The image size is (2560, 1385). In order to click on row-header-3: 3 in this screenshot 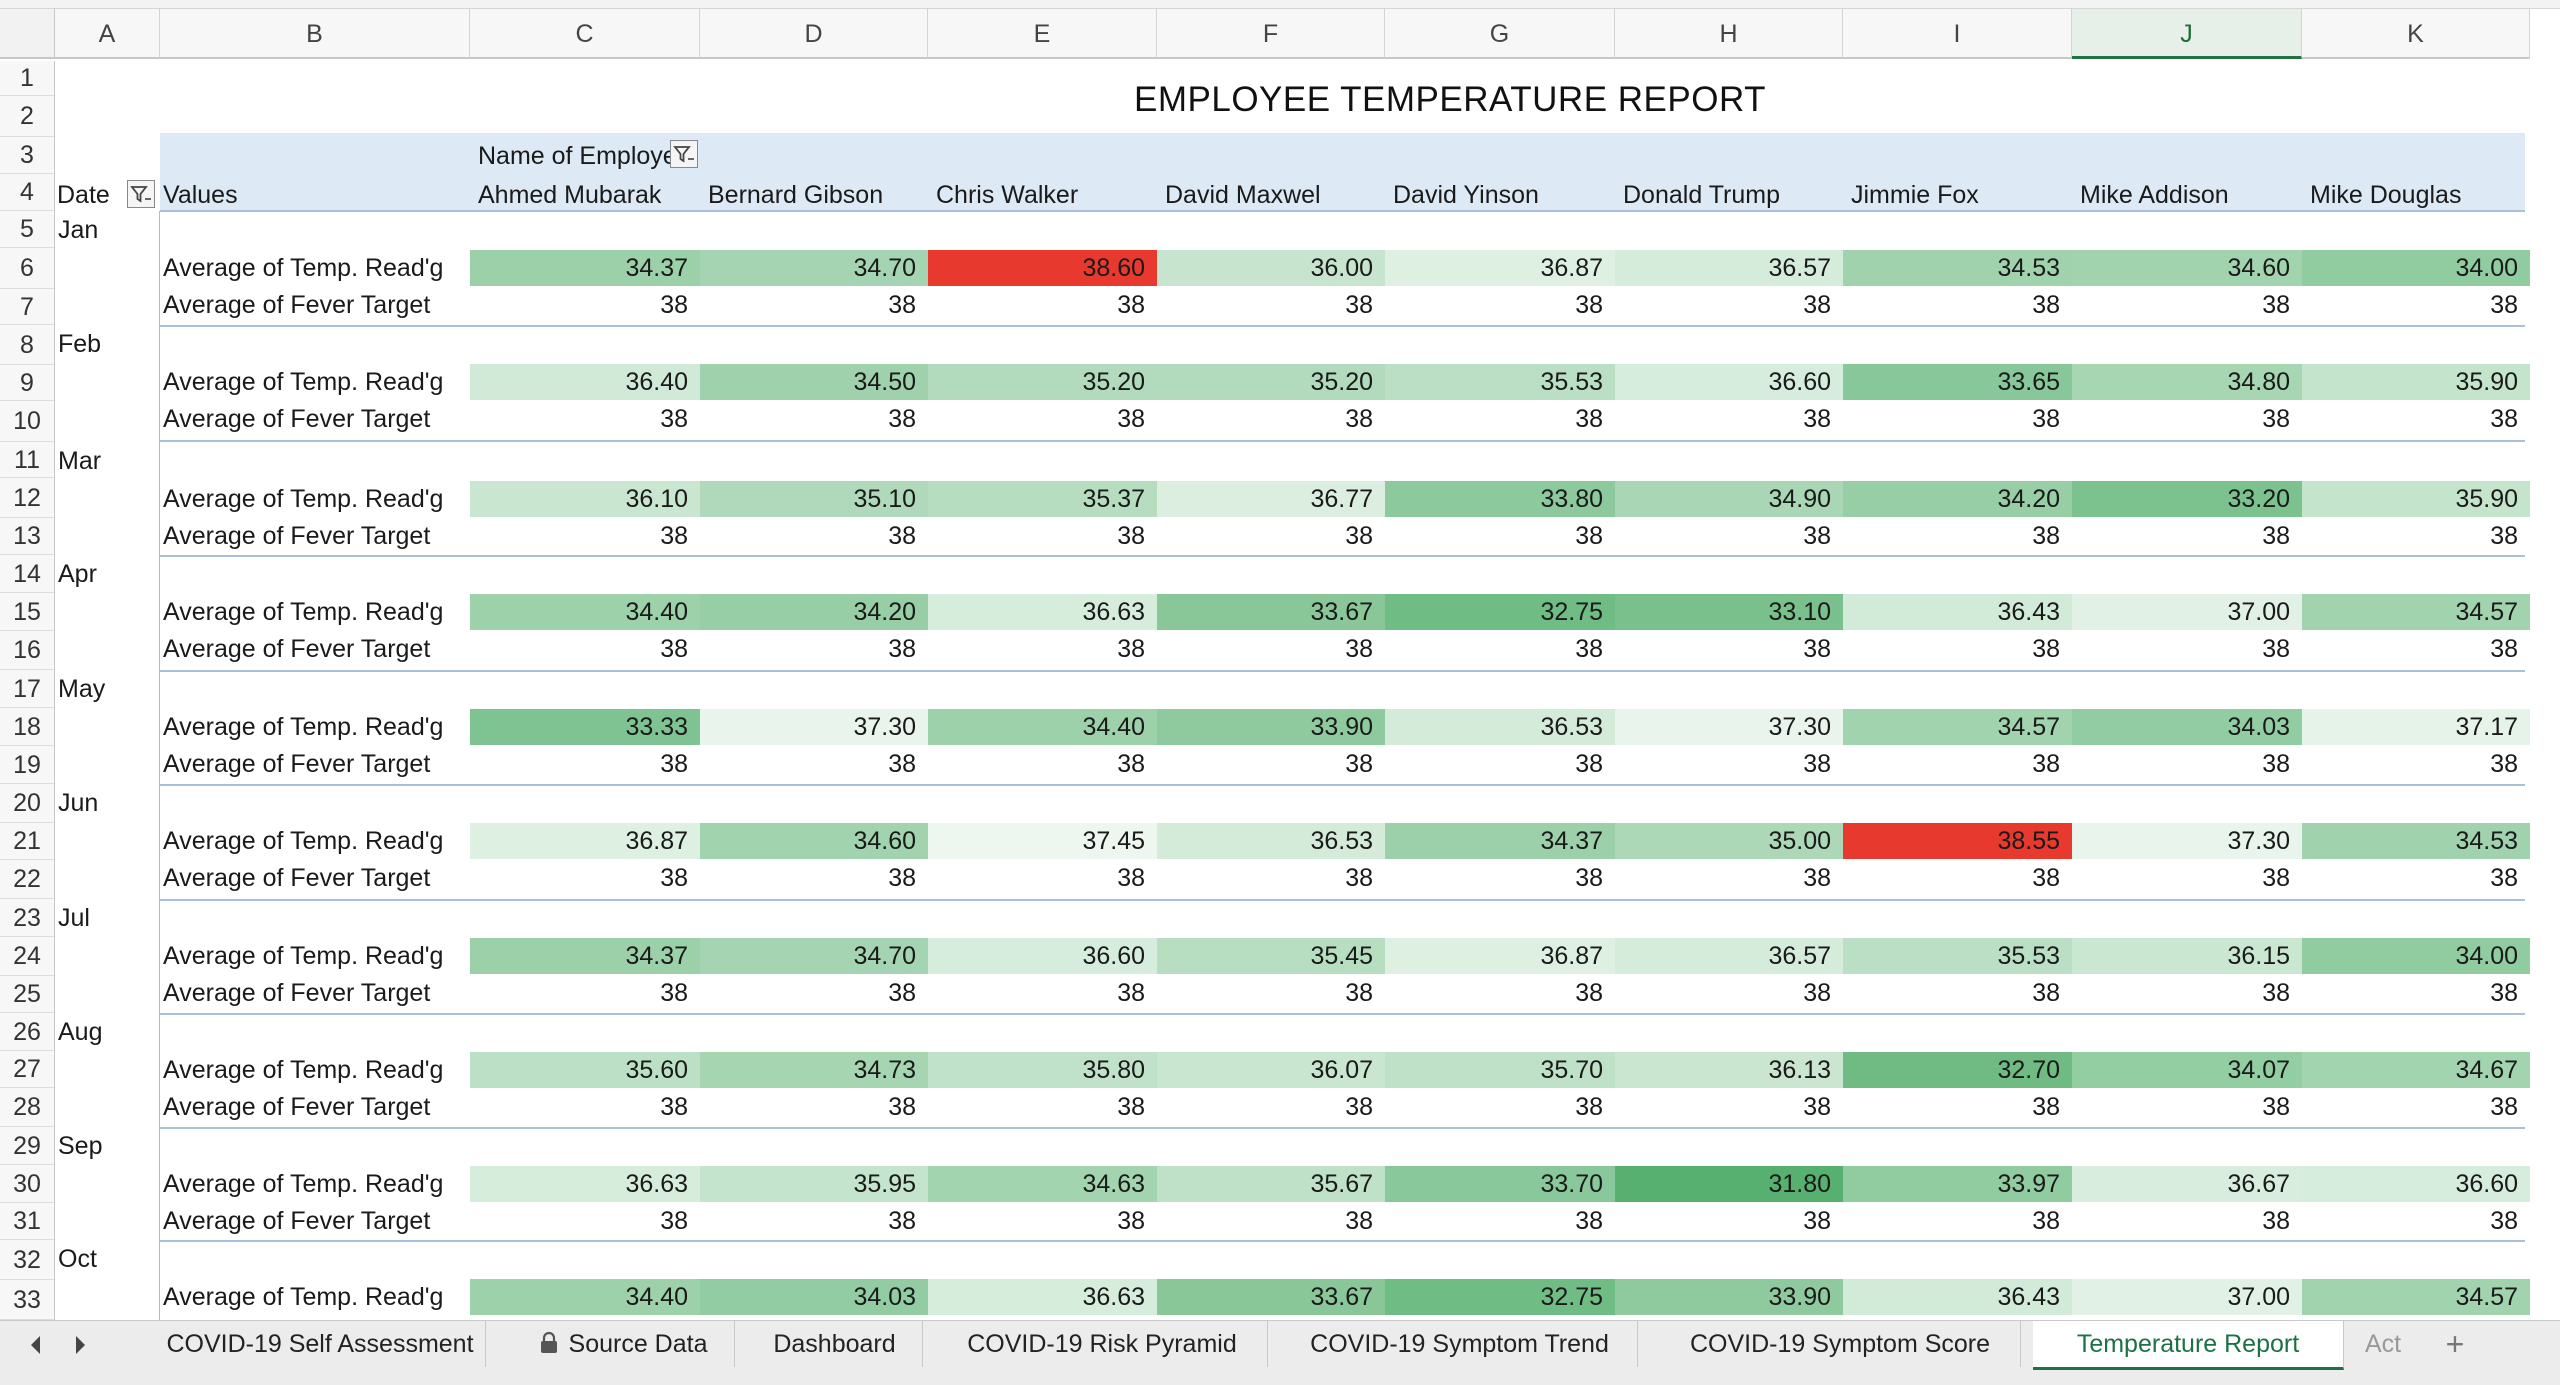, I will do `click(27, 155)`.